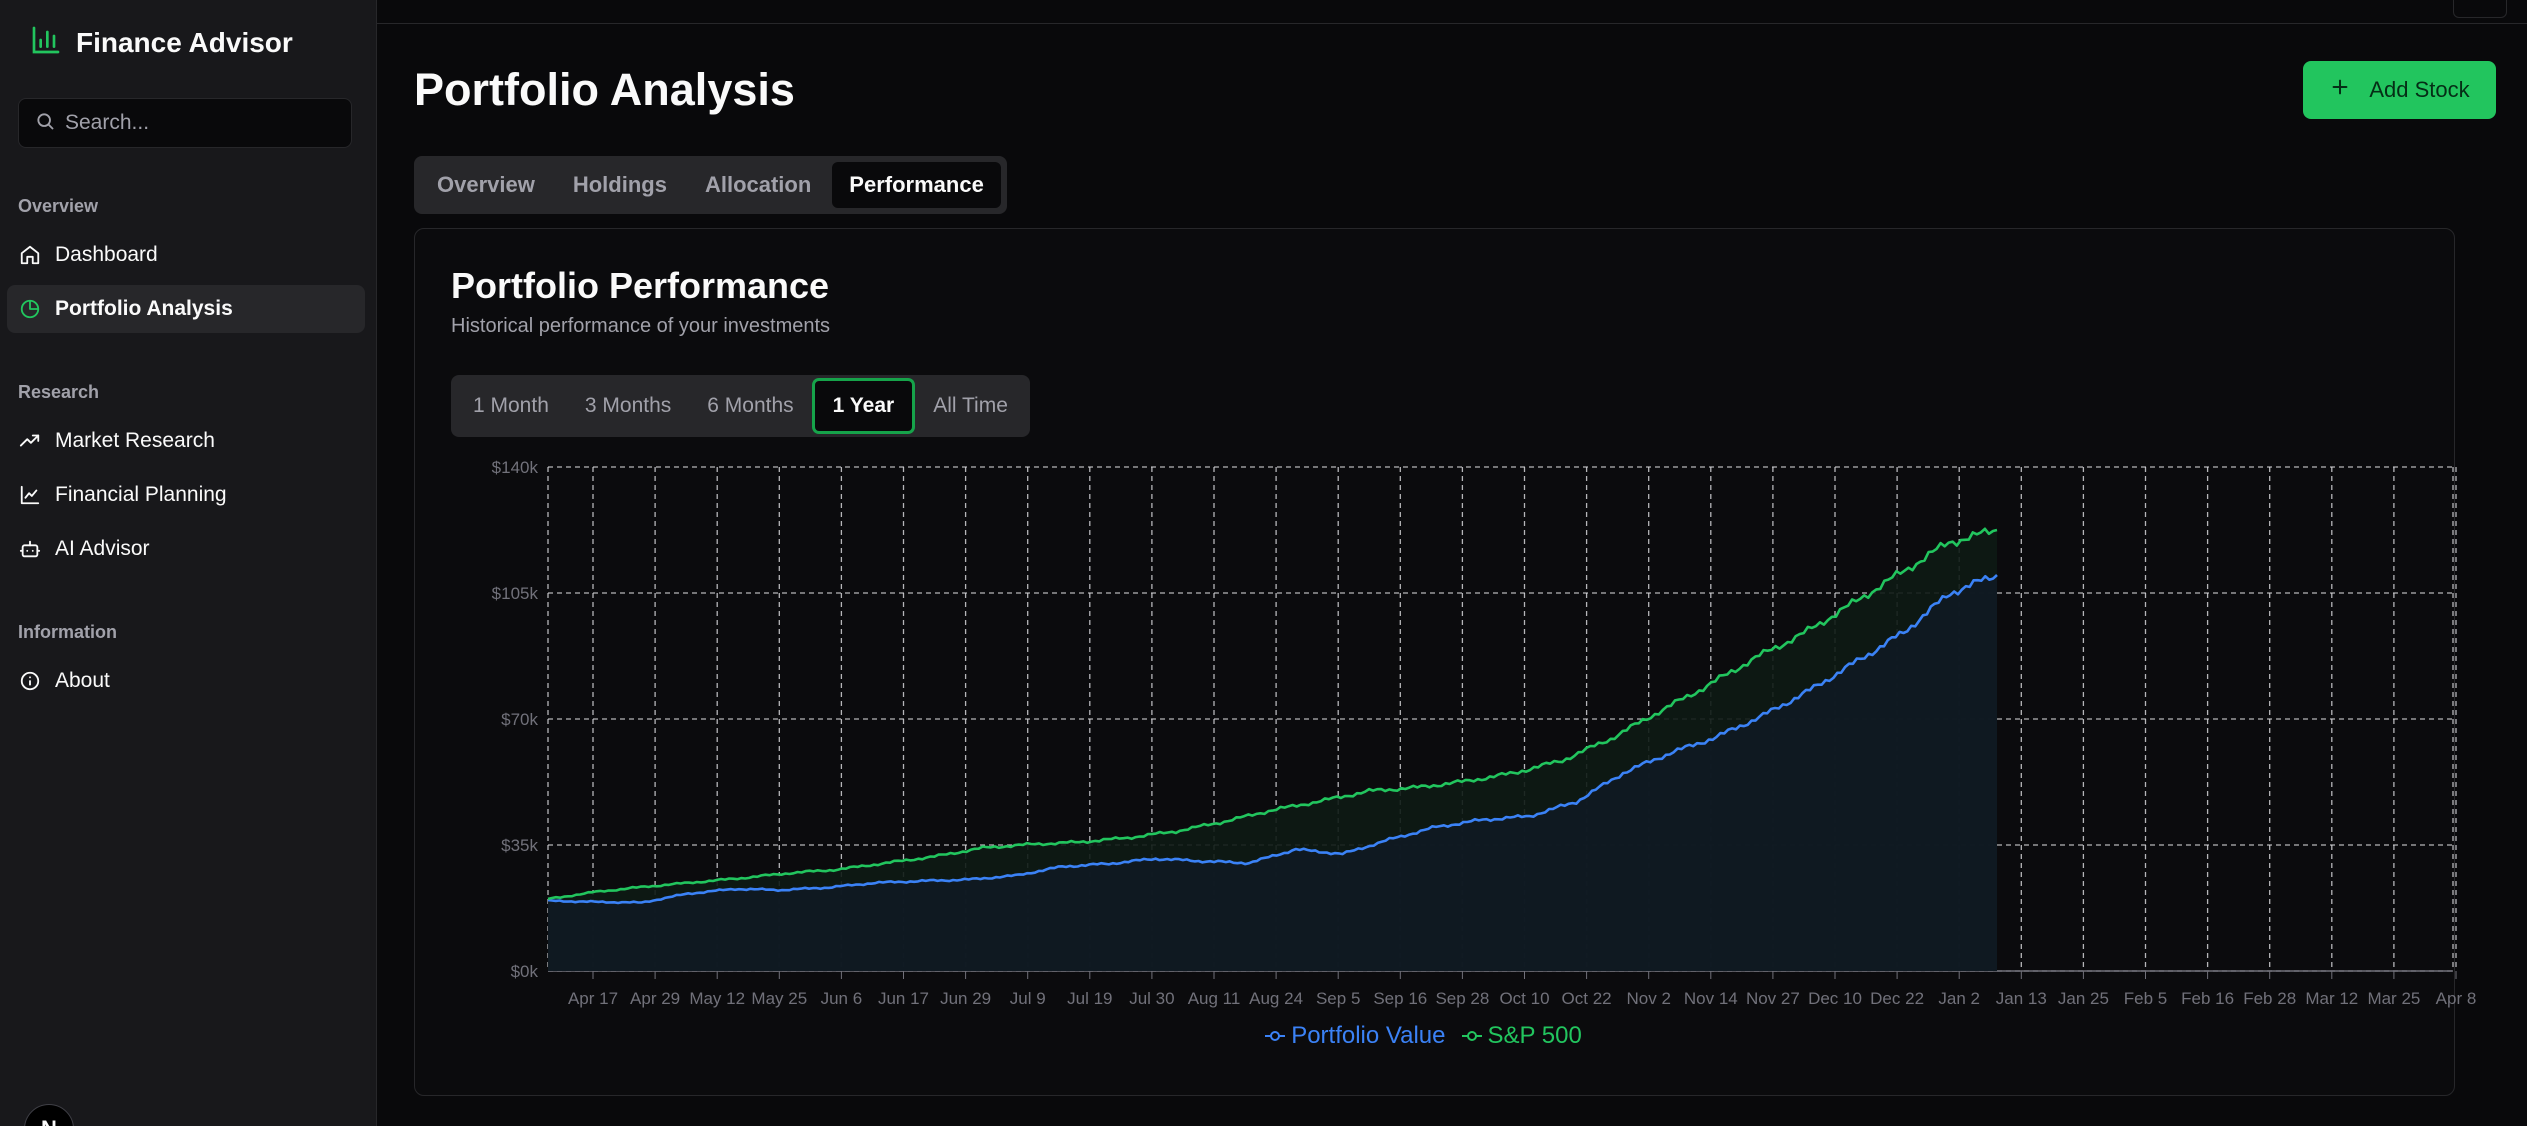 The image size is (2527, 1126). I want to click on x-tick-label: Jan 13, so click(2021, 998).